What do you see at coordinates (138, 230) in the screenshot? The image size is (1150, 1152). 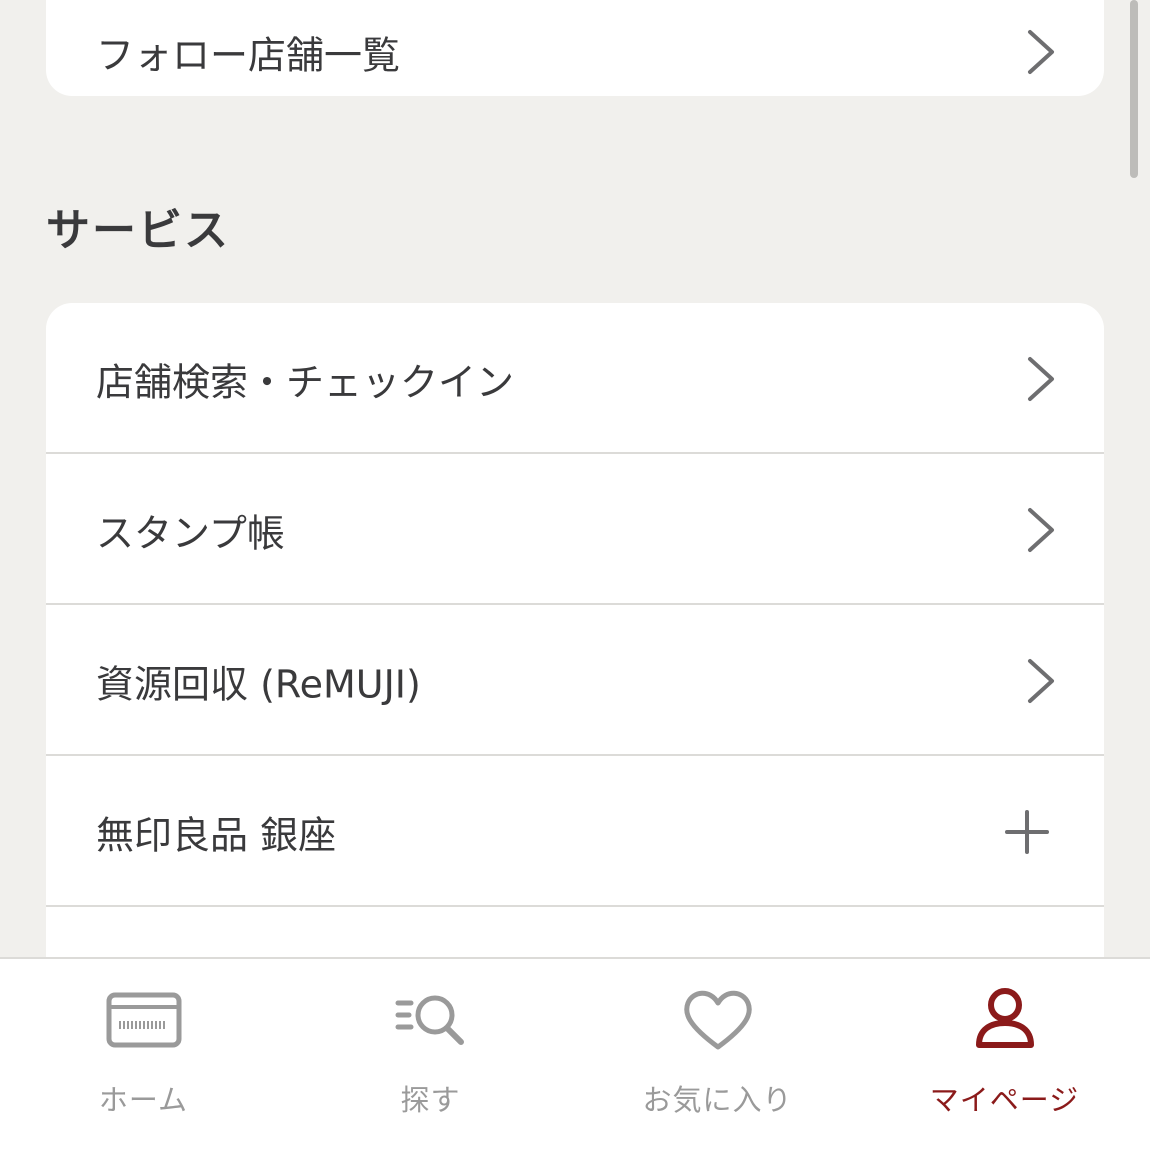 I see `services-section-title: サービス` at bounding box center [138, 230].